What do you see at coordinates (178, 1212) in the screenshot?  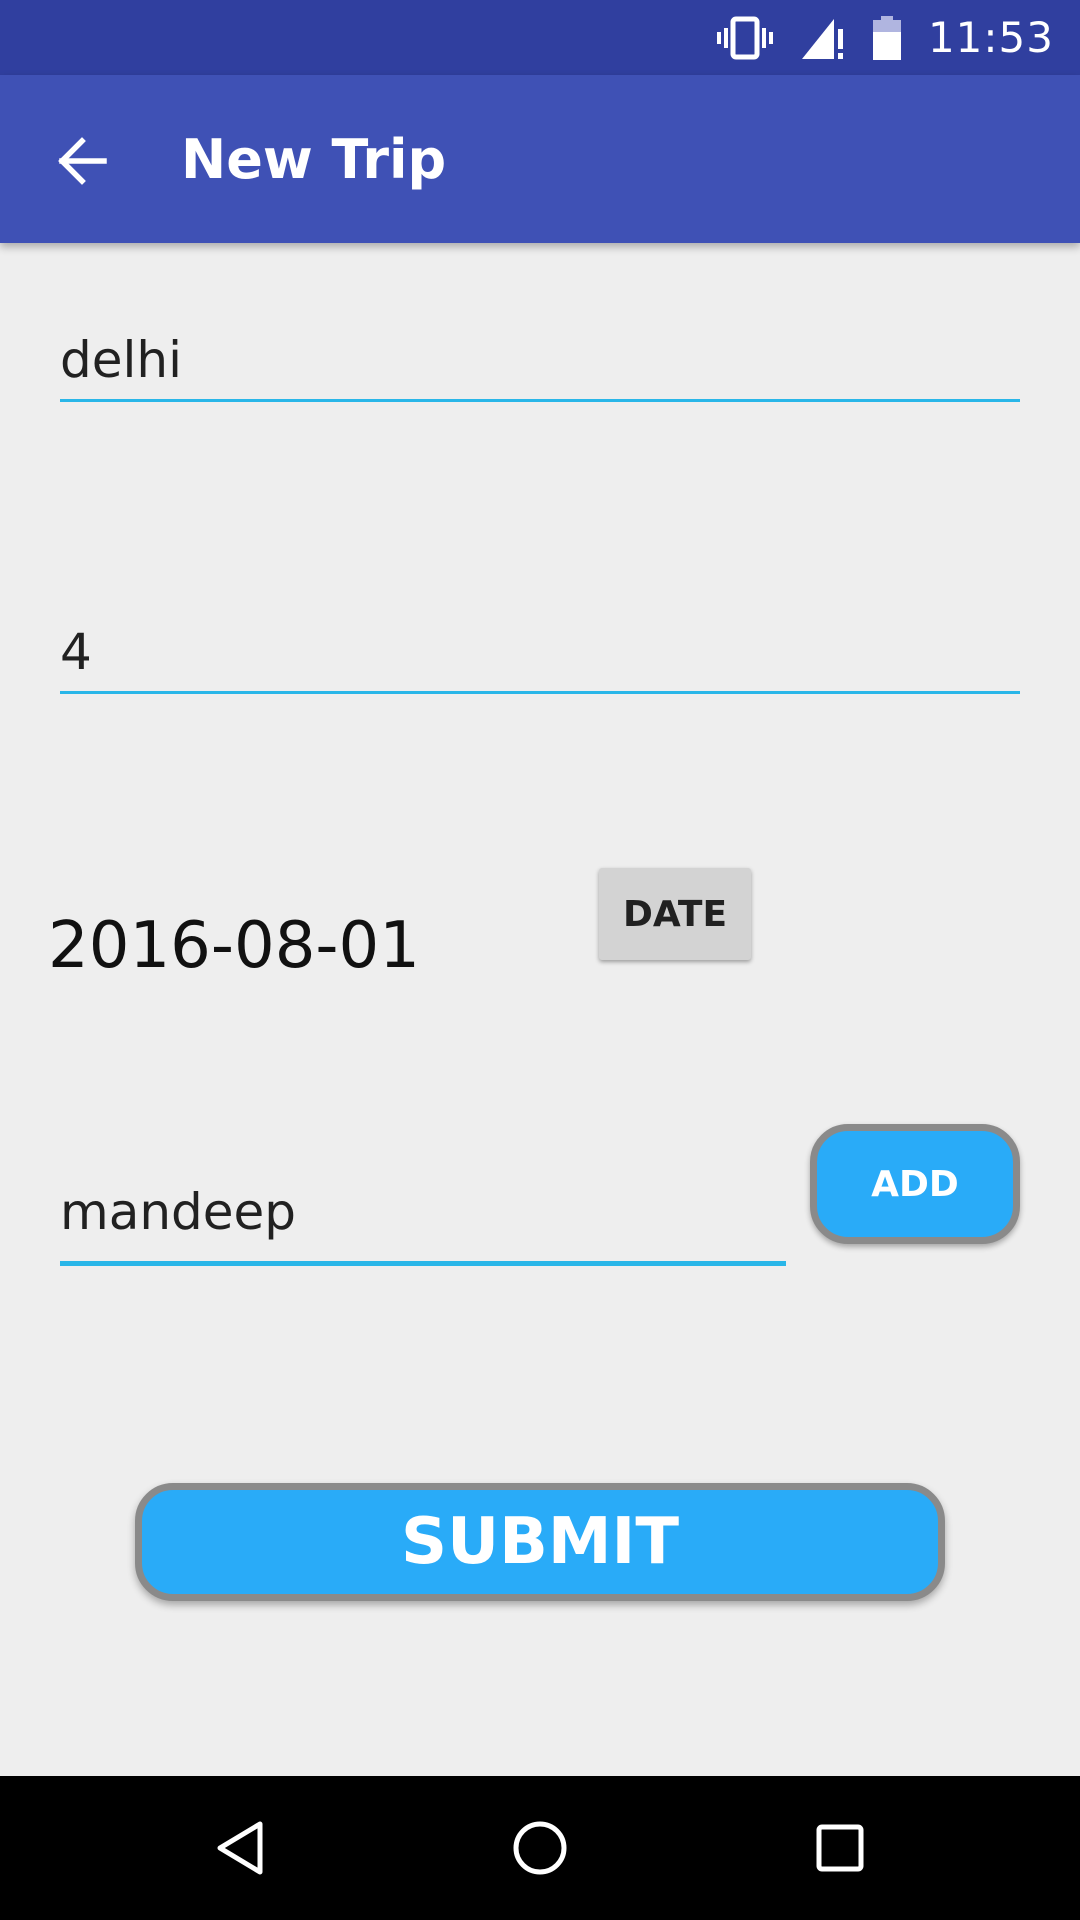 I see `member-name-value: mandeep` at bounding box center [178, 1212].